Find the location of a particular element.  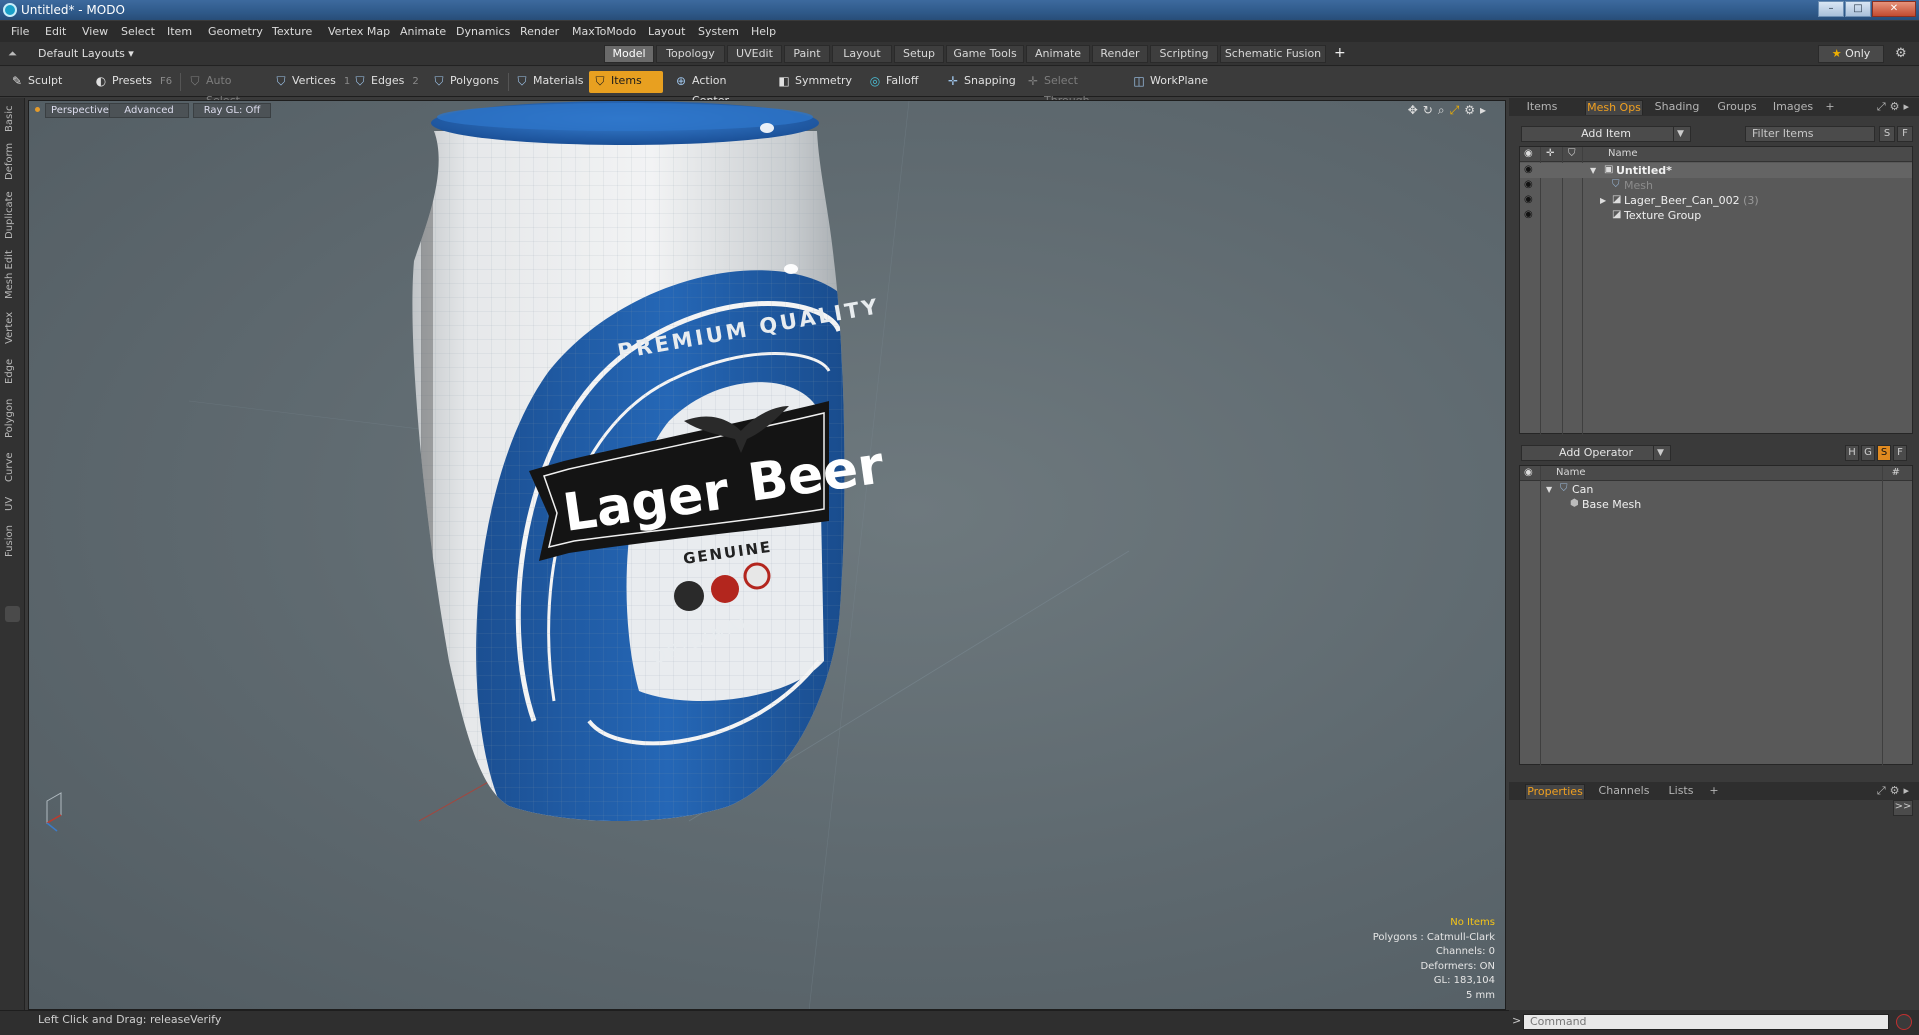

viewport-menu-dot-icon is located at coordinates (37, 109).